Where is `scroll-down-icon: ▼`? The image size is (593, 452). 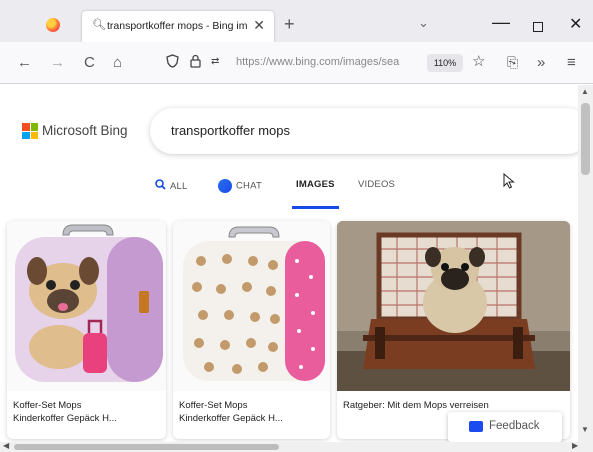
scroll-down-icon: ▼ is located at coordinates (585, 429).